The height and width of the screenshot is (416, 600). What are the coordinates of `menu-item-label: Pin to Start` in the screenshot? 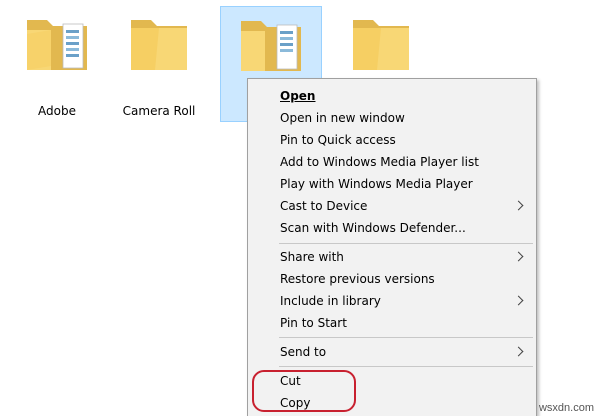 It's located at (313, 323).